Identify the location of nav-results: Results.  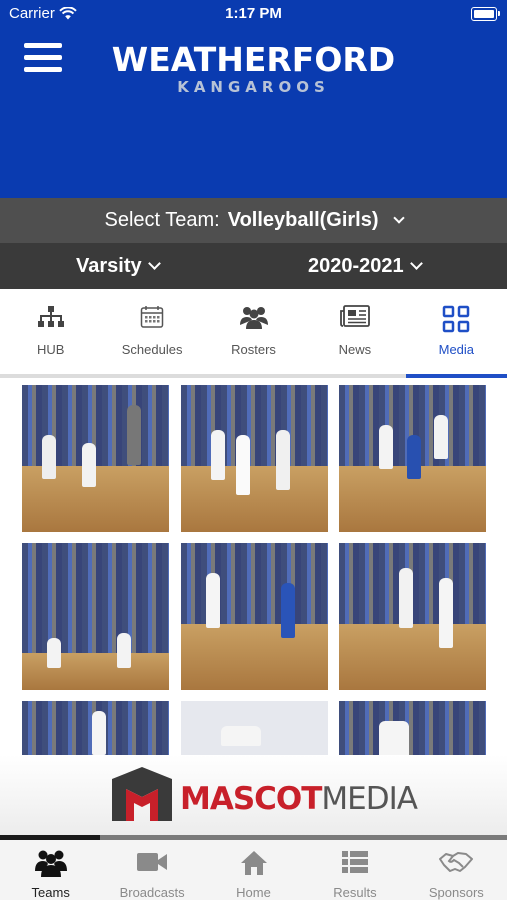
(354, 870).